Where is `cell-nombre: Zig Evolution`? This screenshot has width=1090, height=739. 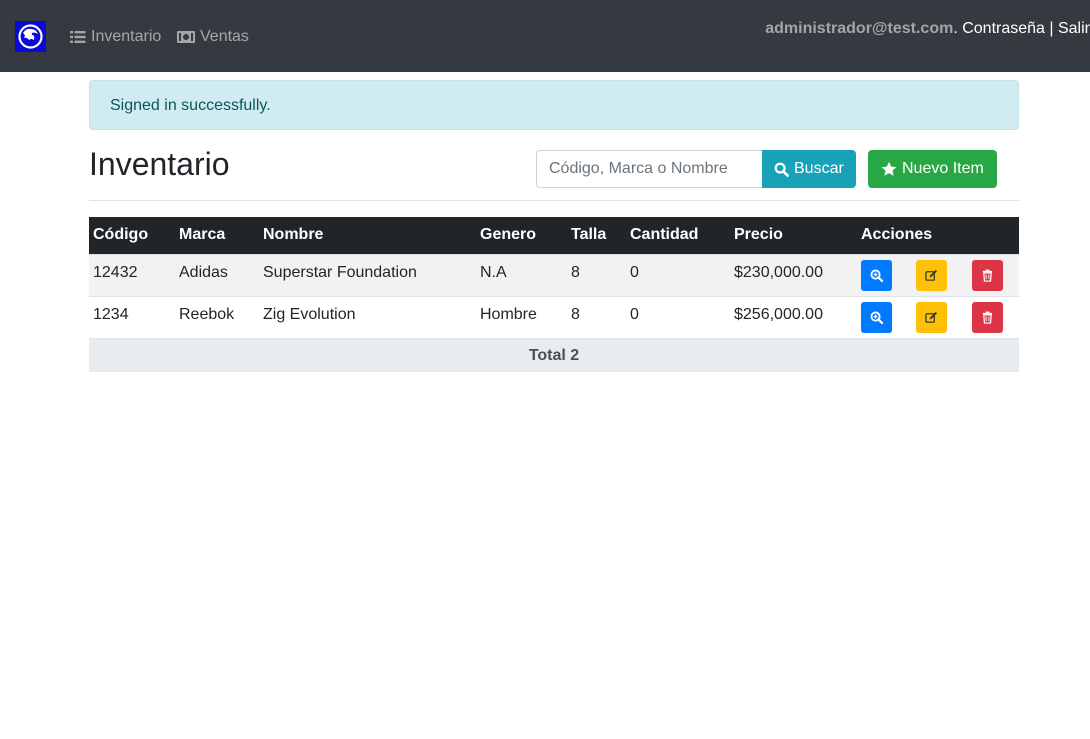
cell-nombre: Zig Evolution is located at coordinates (367, 316).